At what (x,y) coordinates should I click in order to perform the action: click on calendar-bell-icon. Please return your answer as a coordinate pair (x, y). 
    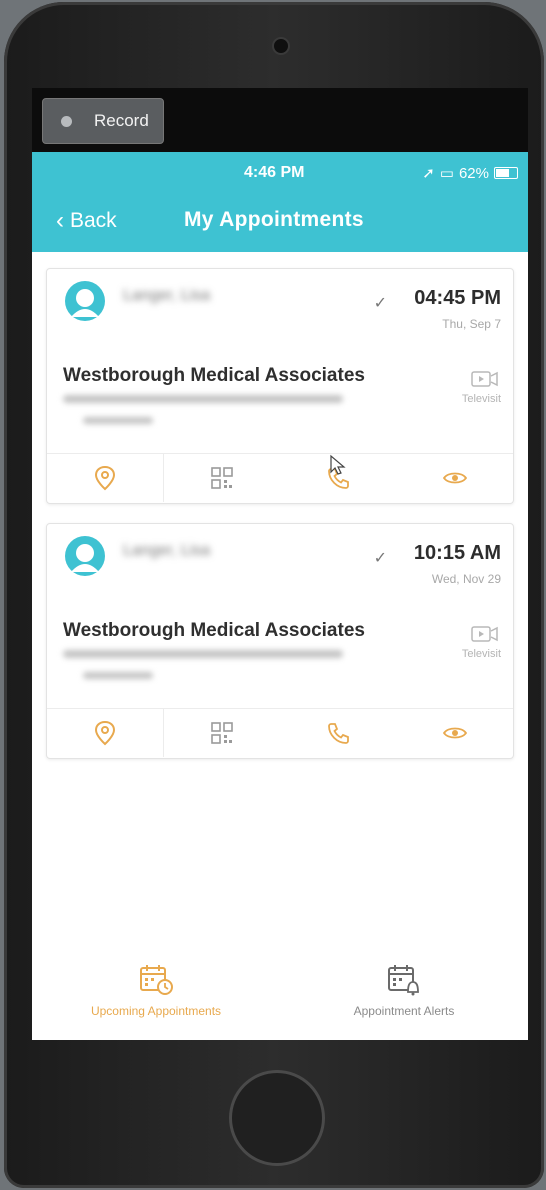
    Looking at the image, I should click on (403, 980).